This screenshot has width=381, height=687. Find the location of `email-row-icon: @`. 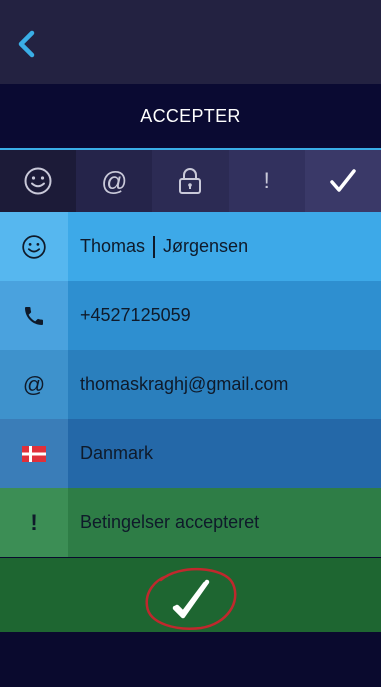

email-row-icon: @ is located at coordinates (34, 384).